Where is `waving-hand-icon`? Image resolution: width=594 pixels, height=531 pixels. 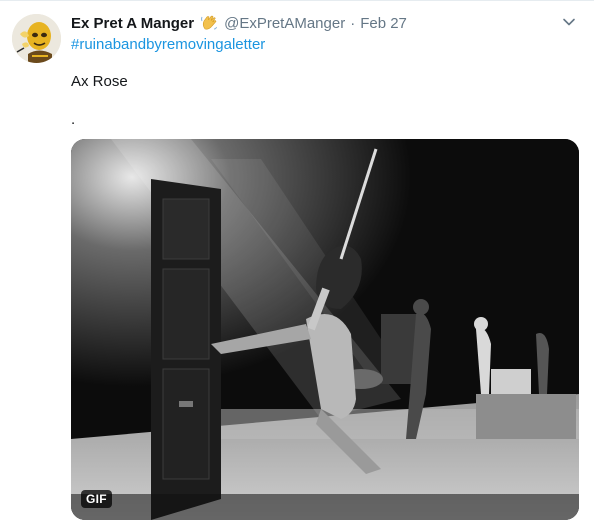
waving-hand-icon is located at coordinates (209, 23).